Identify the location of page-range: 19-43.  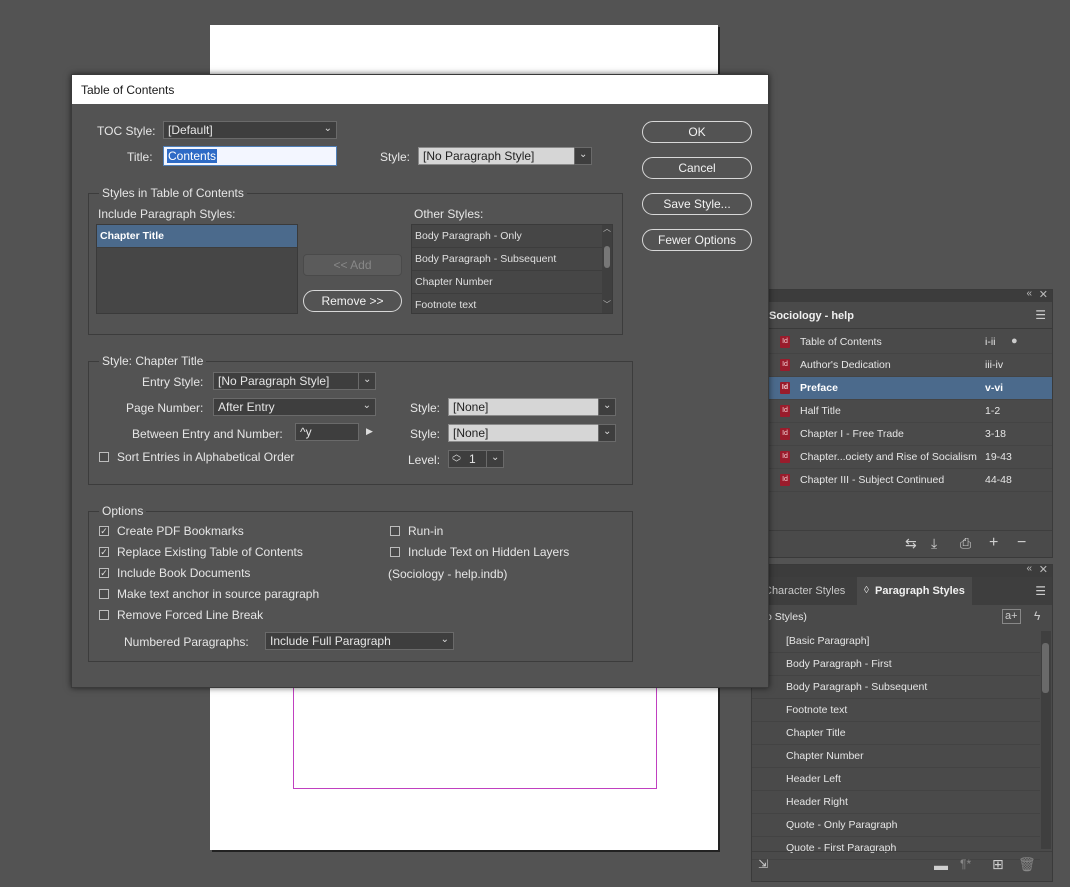
(998, 457).